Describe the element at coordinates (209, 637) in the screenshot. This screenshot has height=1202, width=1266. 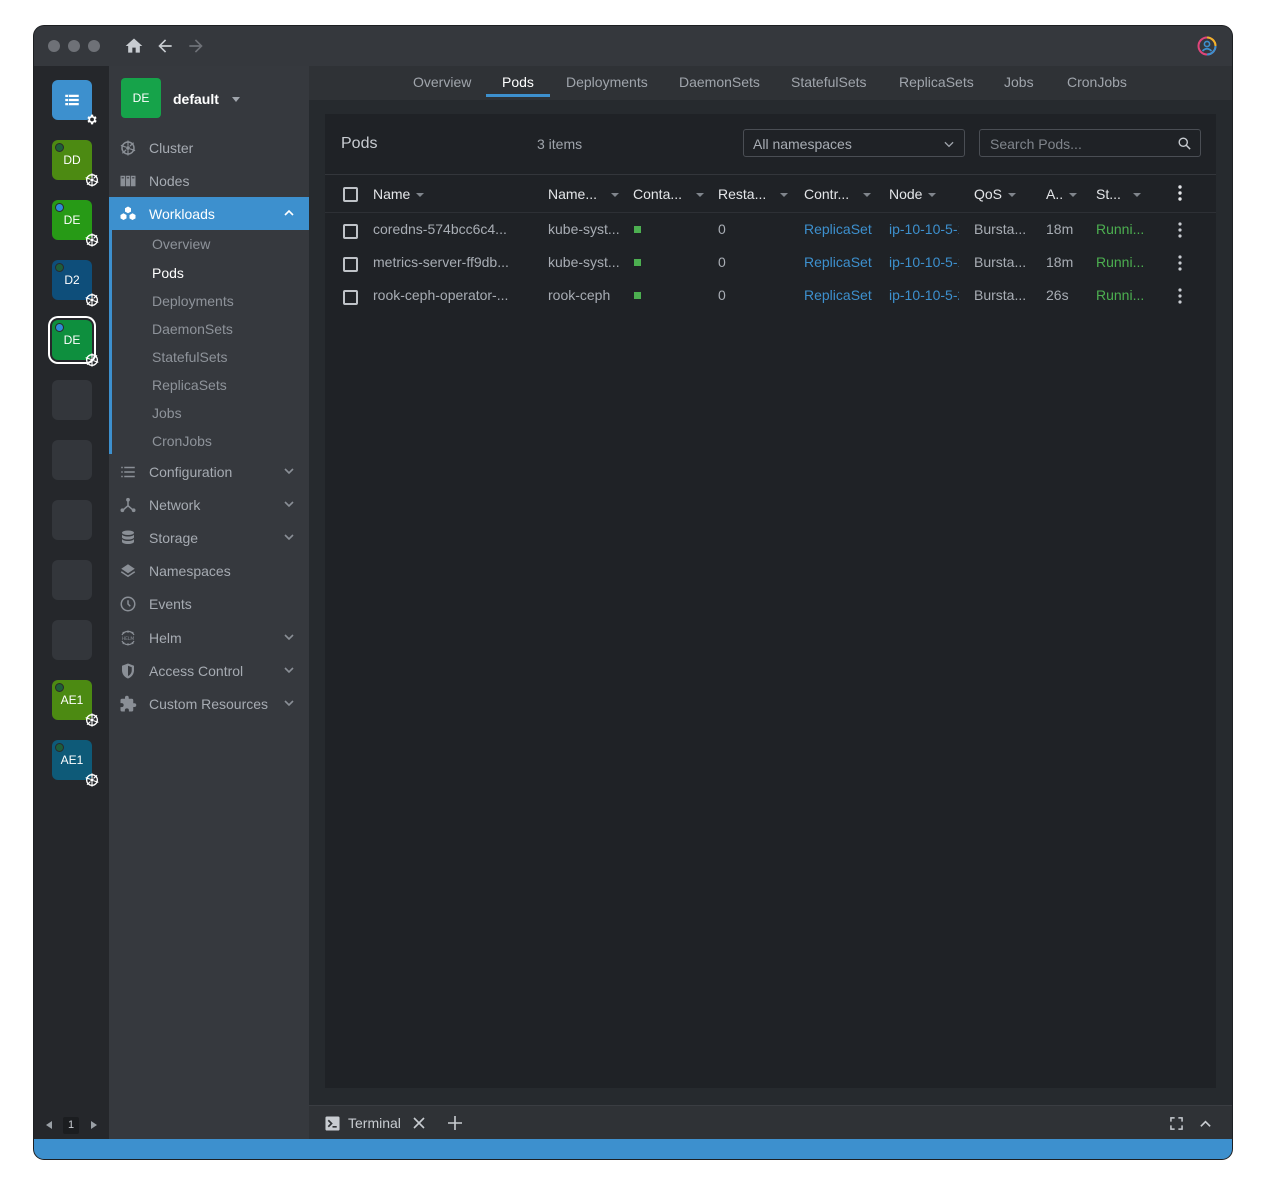
I see `sidebar-item-helm: HELM Helm` at that location.